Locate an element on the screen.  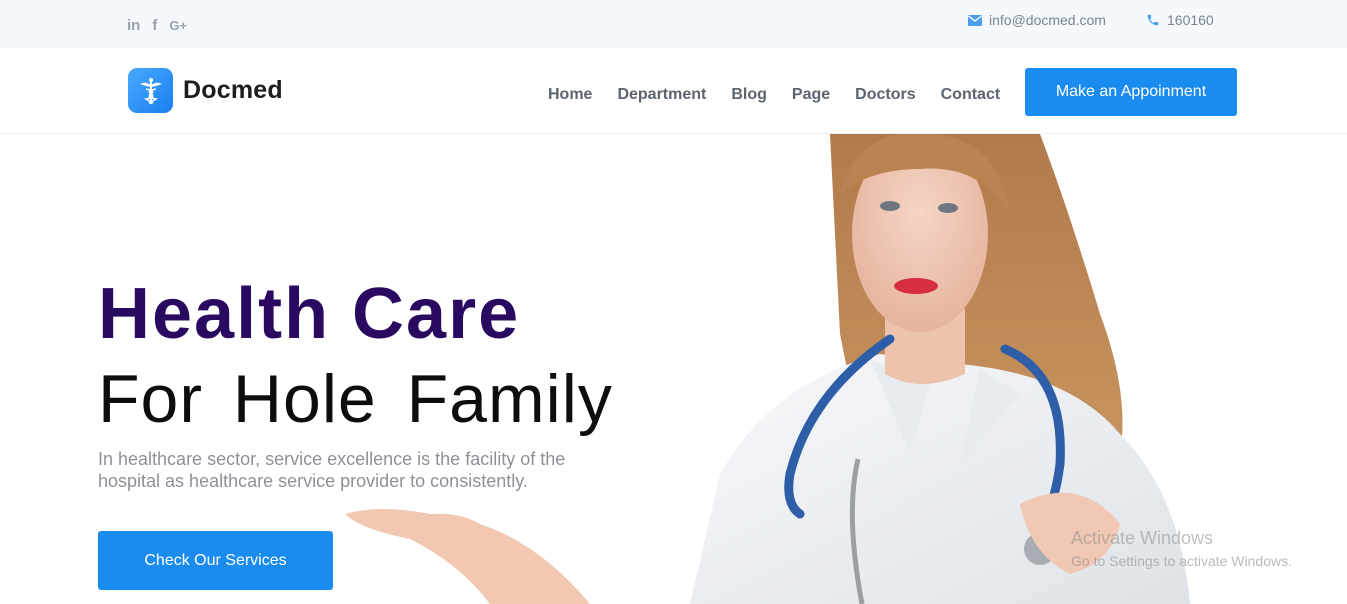
make-appointment-button: Make an Appoinment is located at coordinates (1131, 92).